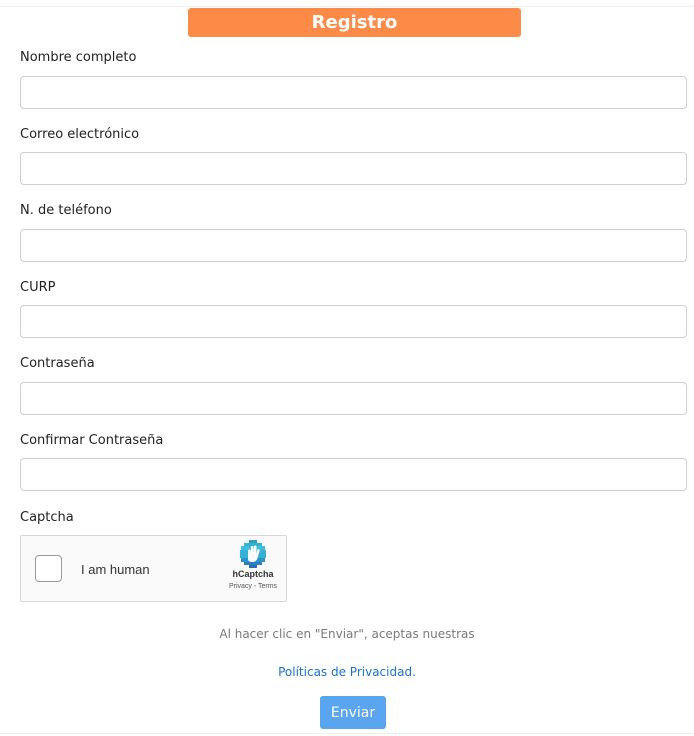 This screenshot has width=694, height=736. What do you see at coordinates (353, 398) in the screenshot?
I see `password-input` at bounding box center [353, 398].